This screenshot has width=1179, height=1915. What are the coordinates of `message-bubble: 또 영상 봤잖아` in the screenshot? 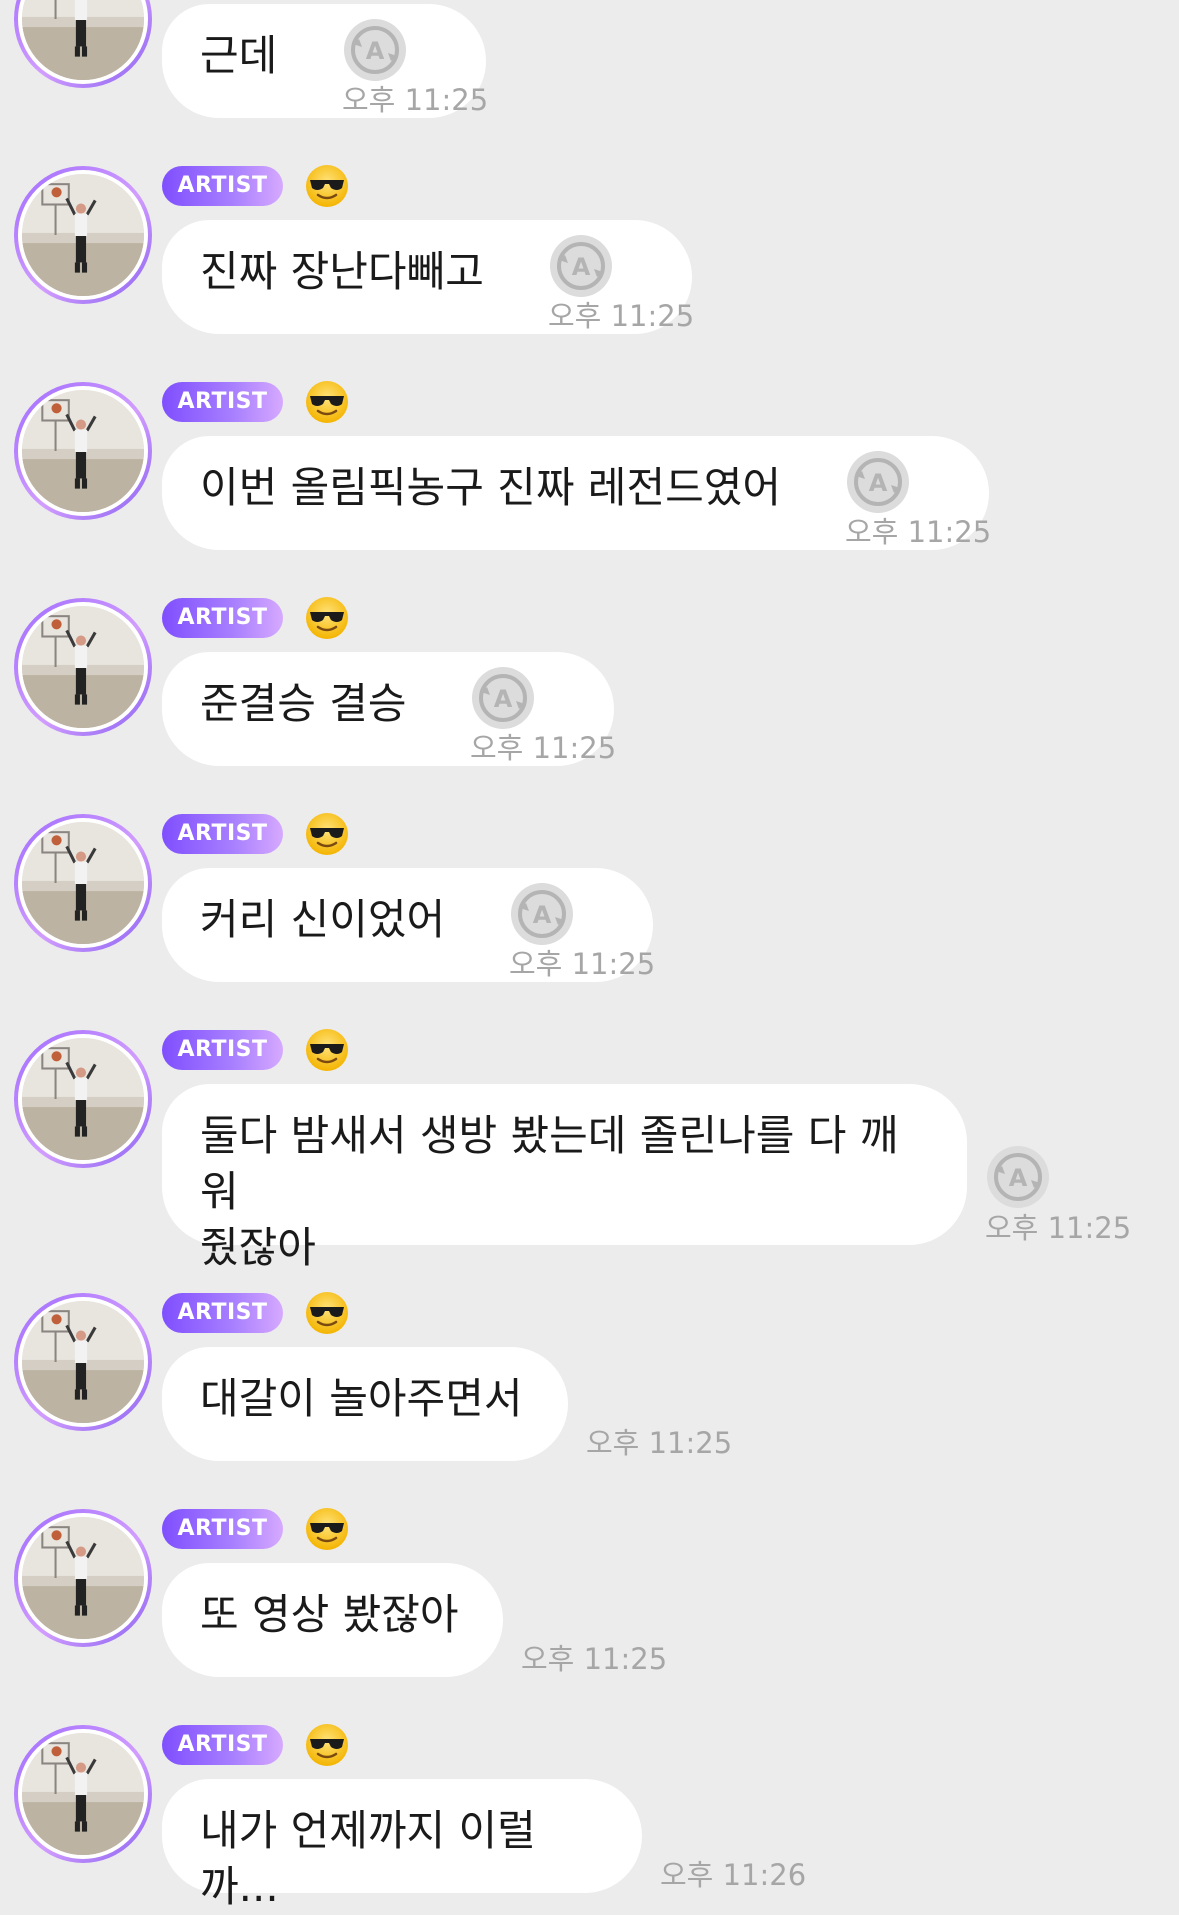 It's located at (332, 1620).